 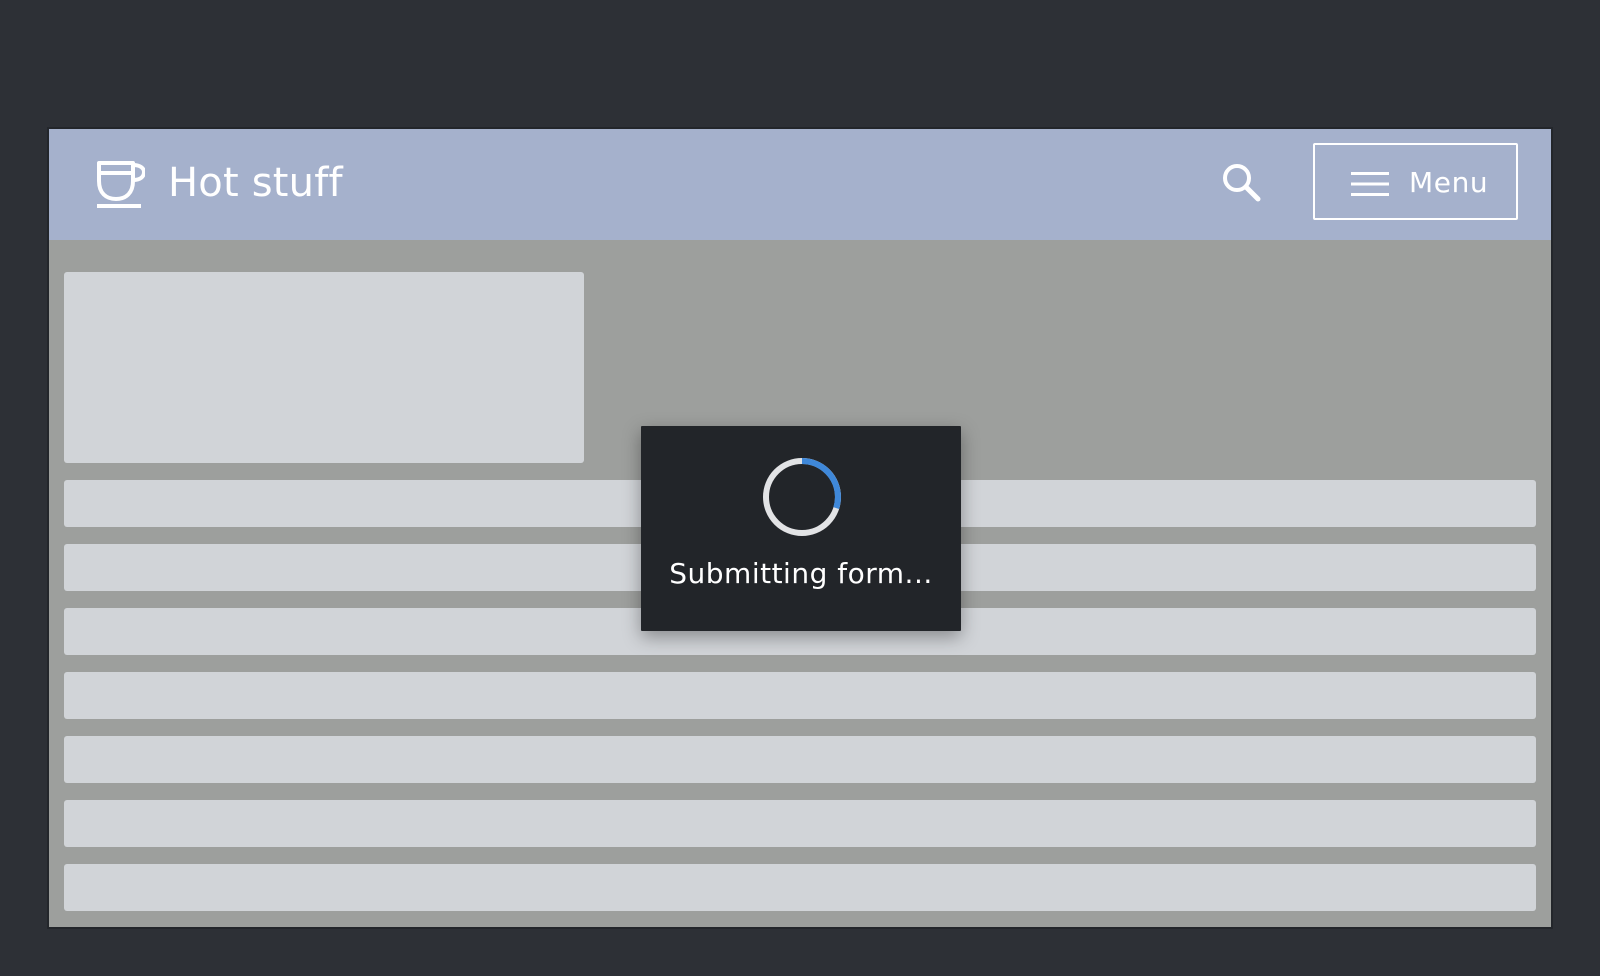 I want to click on site-header: Hot stuff Menu, so click(x=800, y=184).